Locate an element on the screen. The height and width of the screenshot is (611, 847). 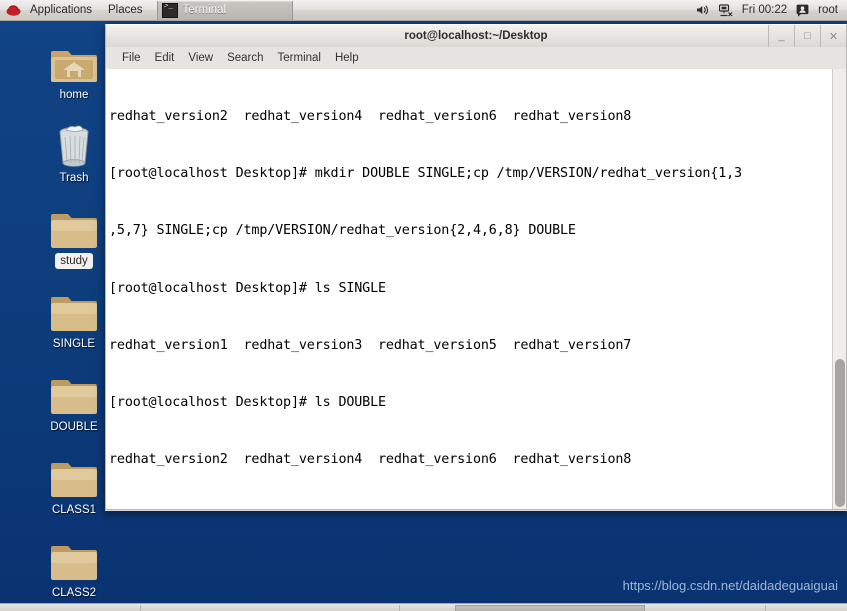
terminal-menubar: File Edit View Search Terminal Help is located at coordinates (476, 58).